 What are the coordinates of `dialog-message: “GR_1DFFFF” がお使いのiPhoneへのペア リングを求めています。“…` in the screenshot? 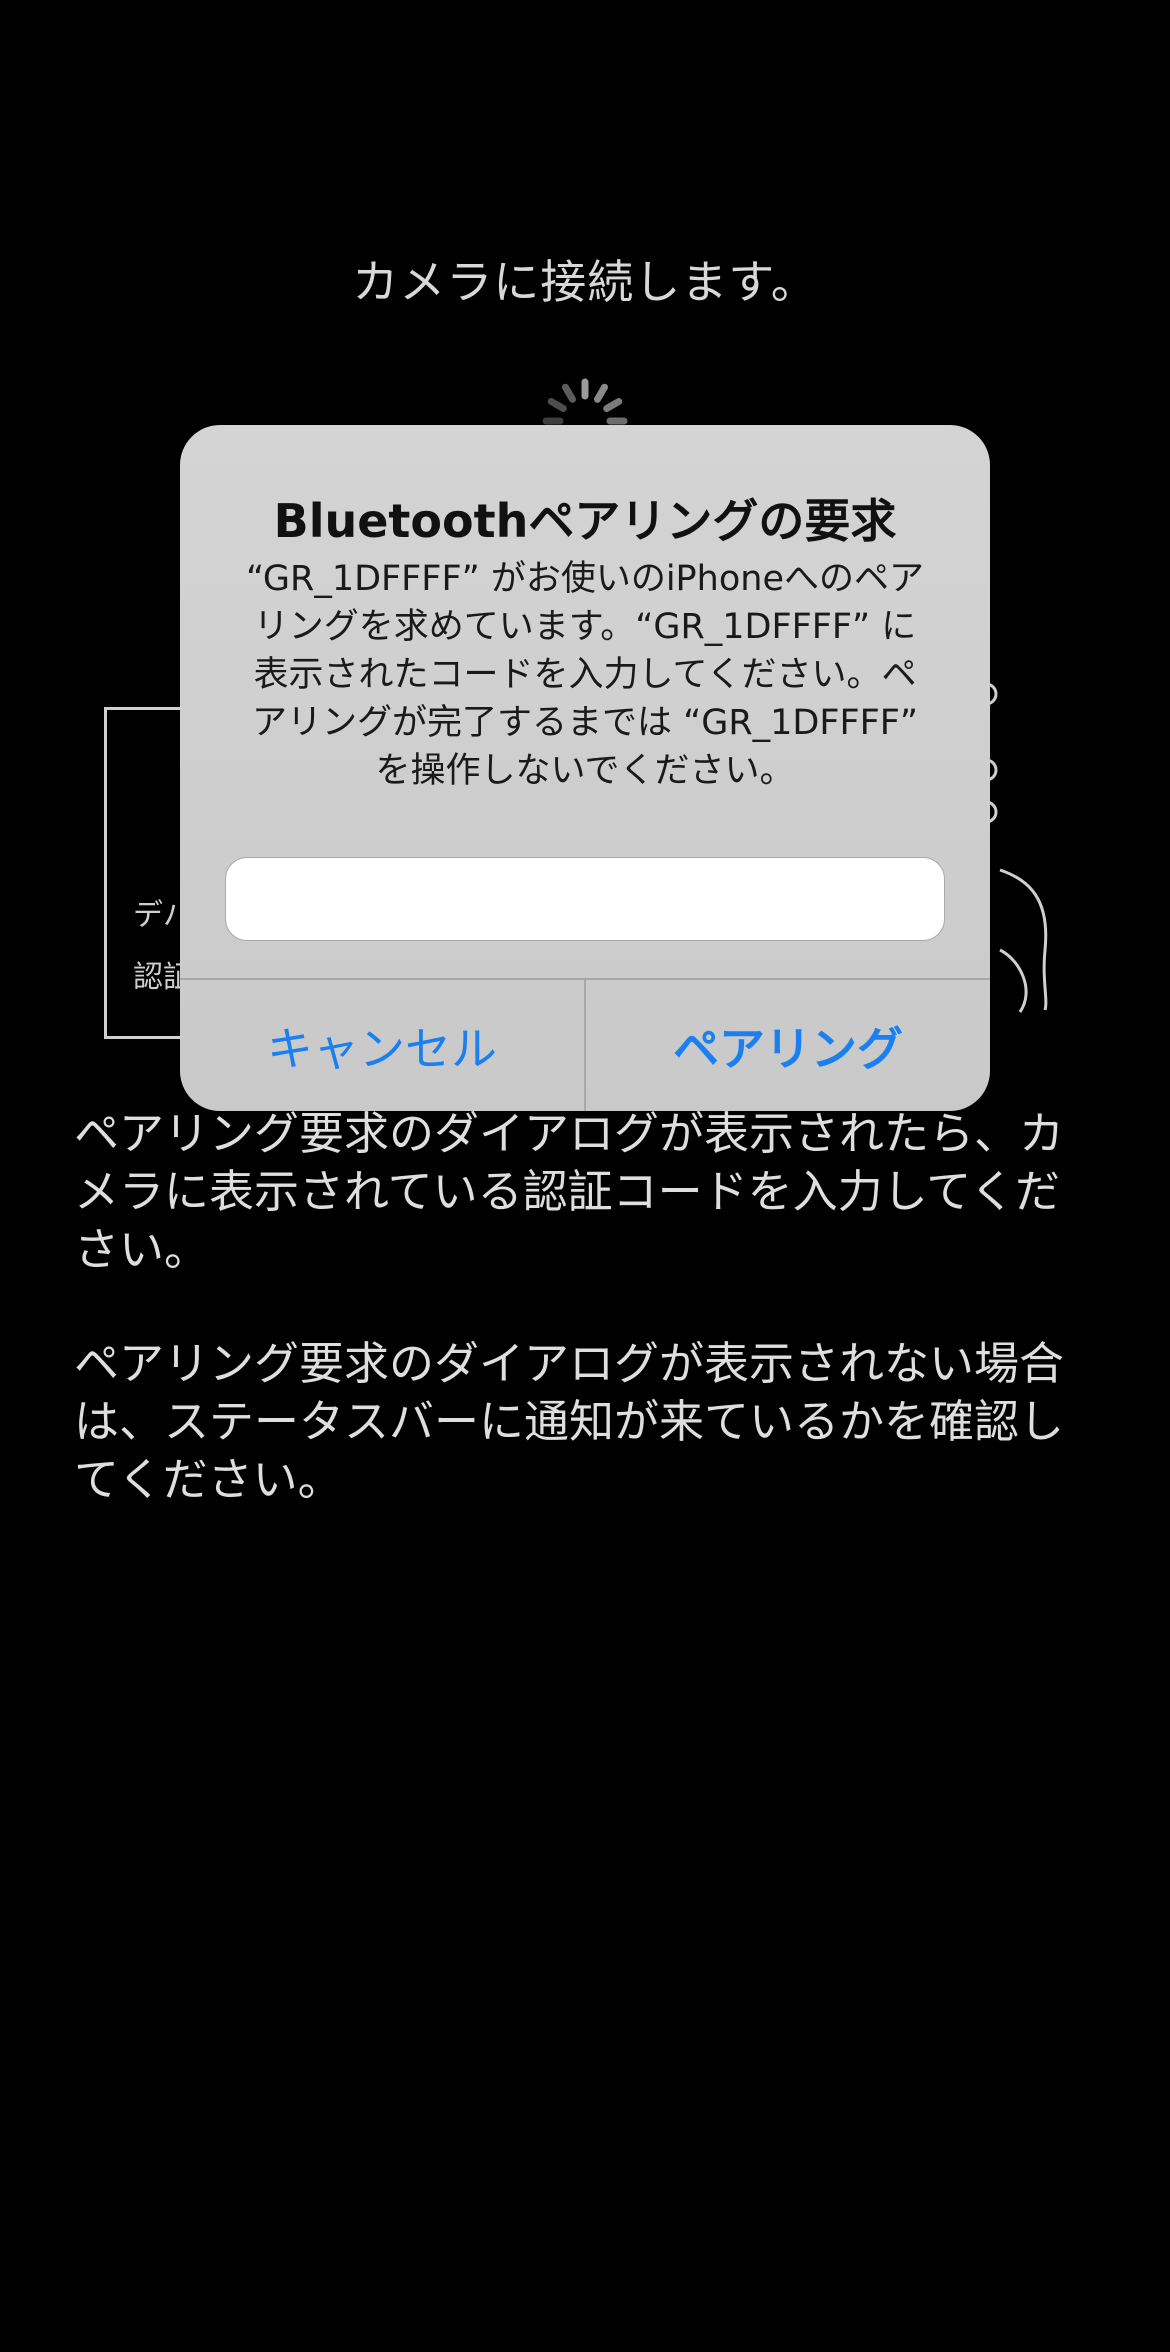 It's located at (585, 675).